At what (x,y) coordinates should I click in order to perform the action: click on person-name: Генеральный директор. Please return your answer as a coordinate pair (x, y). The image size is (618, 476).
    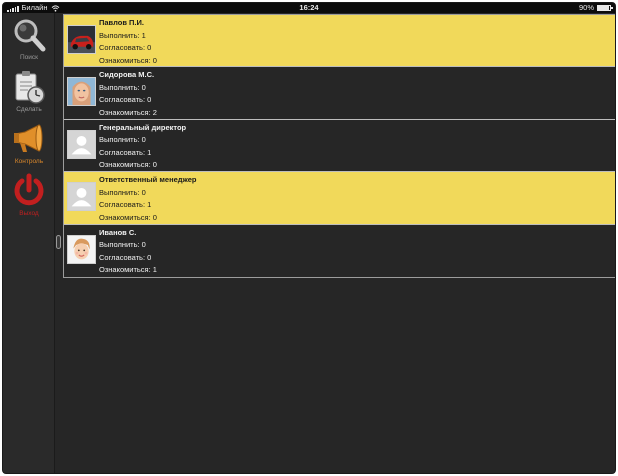
    Looking at the image, I should click on (143, 127).